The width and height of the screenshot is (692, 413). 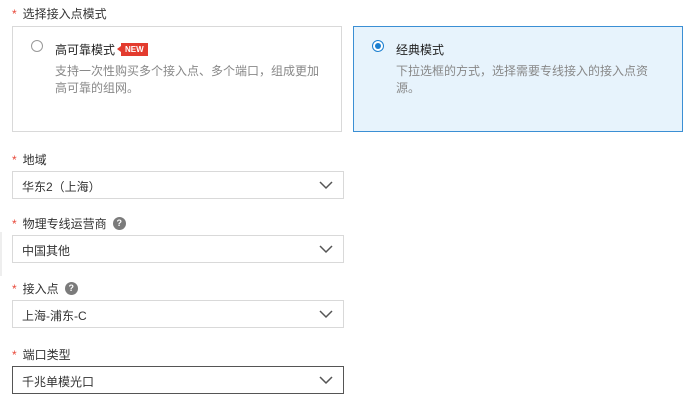 What do you see at coordinates (37, 46) in the screenshot?
I see `radio-high-reliability` at bounding box center [37, 46].